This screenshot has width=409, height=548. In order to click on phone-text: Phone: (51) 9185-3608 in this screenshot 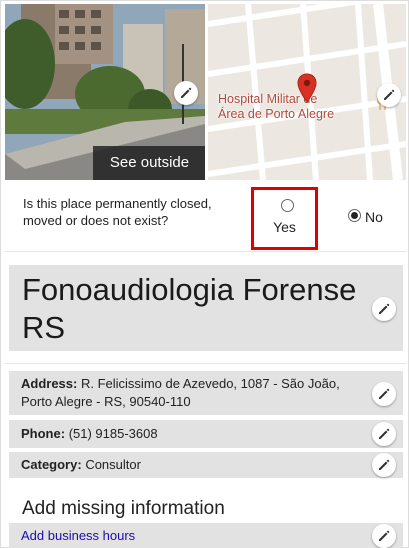, I will do `click(89, 434)`.